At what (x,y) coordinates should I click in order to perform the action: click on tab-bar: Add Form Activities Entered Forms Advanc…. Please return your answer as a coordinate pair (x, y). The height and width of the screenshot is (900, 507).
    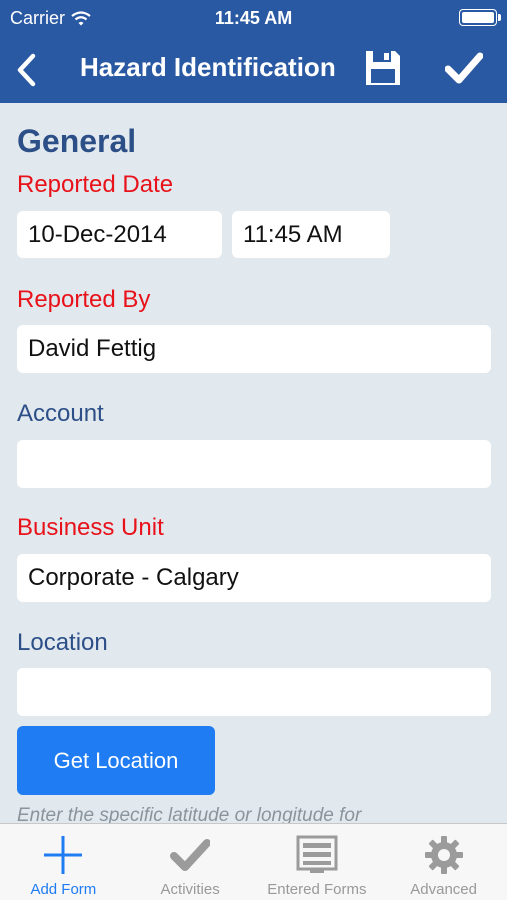
    Looking at the image, I should click on (253, 861).